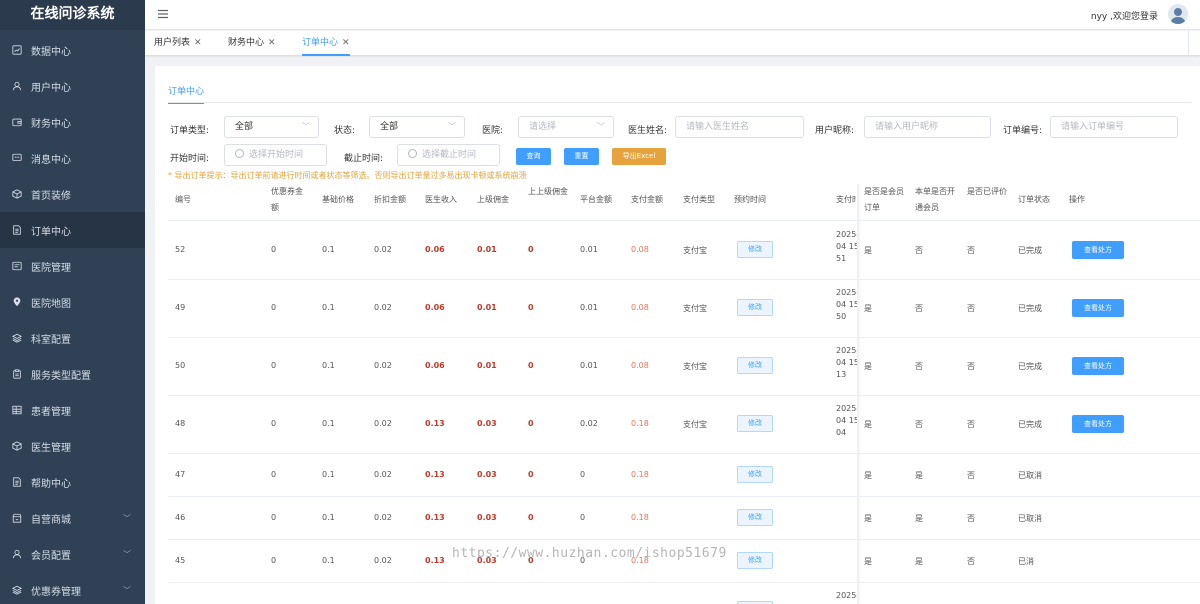 The width and height of the screenshot is (1200, 604). What do you see at coordinates (835, 131) in the screenshot?
I see `nickname-label: 用户昵称:` at bounding box center [835, 131].